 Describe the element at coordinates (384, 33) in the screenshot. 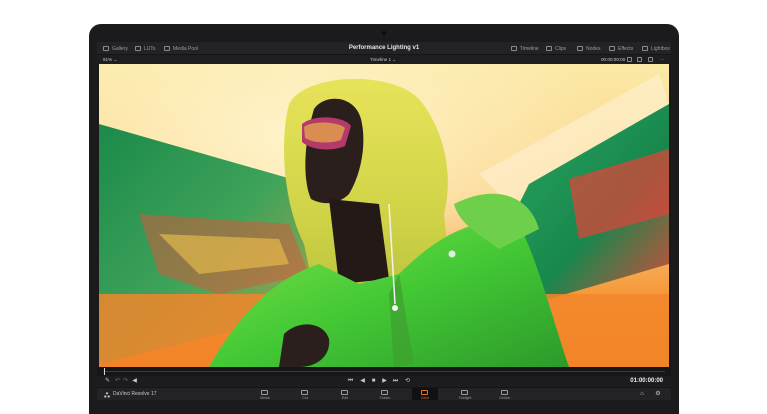

I see `camera-notch` at that location.